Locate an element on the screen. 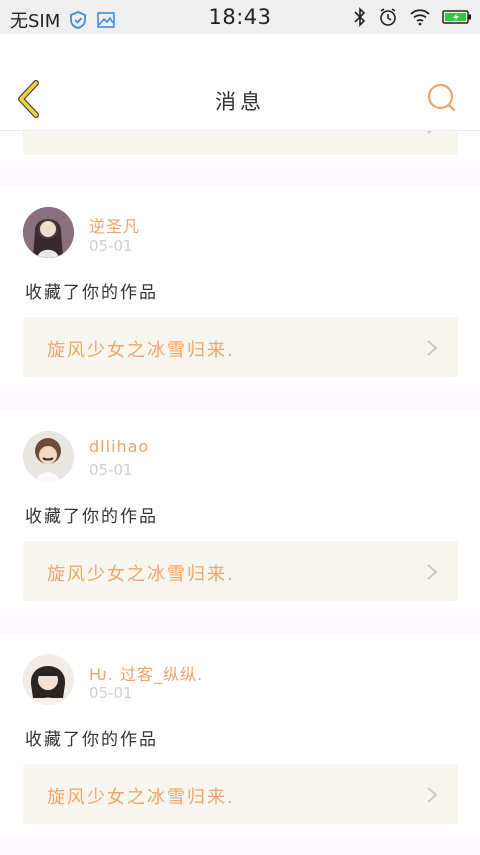  work-card-partial is located at coordinates (240, 143).